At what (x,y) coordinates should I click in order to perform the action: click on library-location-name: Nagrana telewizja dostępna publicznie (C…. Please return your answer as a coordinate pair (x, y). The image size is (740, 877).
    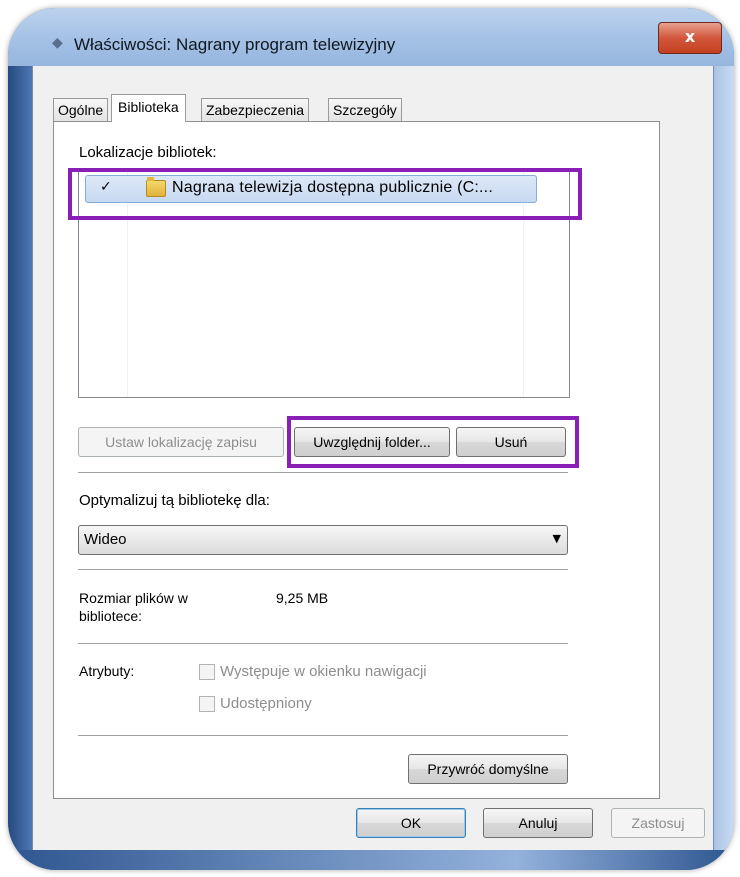
    Looking at the image, I should click on (332, 187).